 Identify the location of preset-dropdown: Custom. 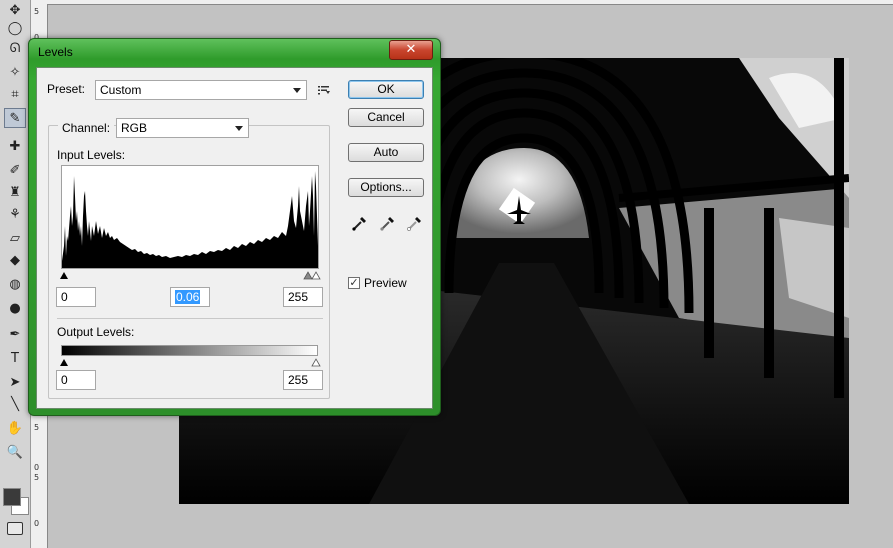
(201, 90).